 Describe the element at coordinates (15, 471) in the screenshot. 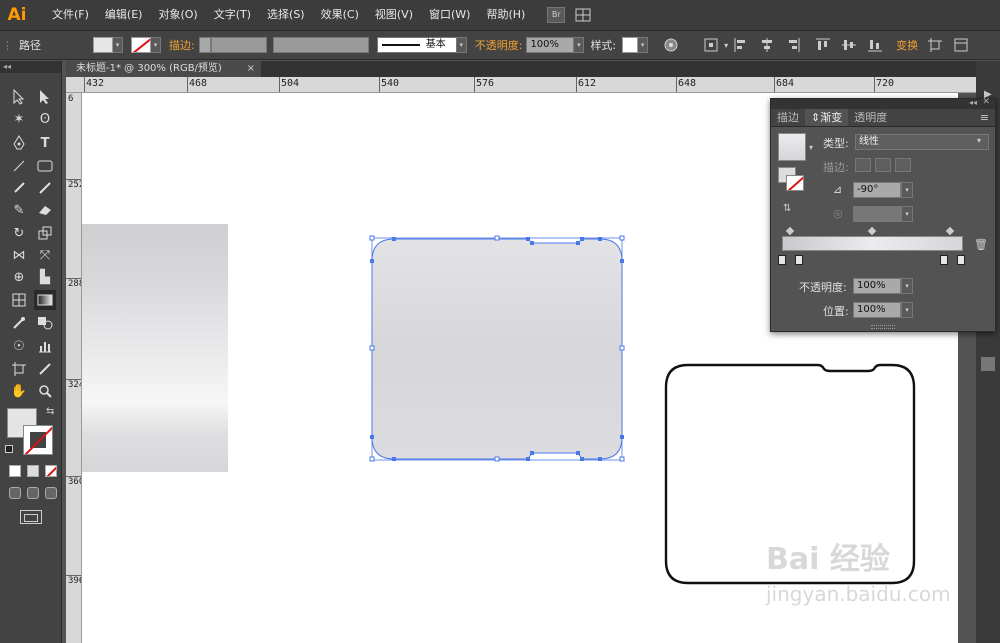

I see `color-mode-icon` at that location.